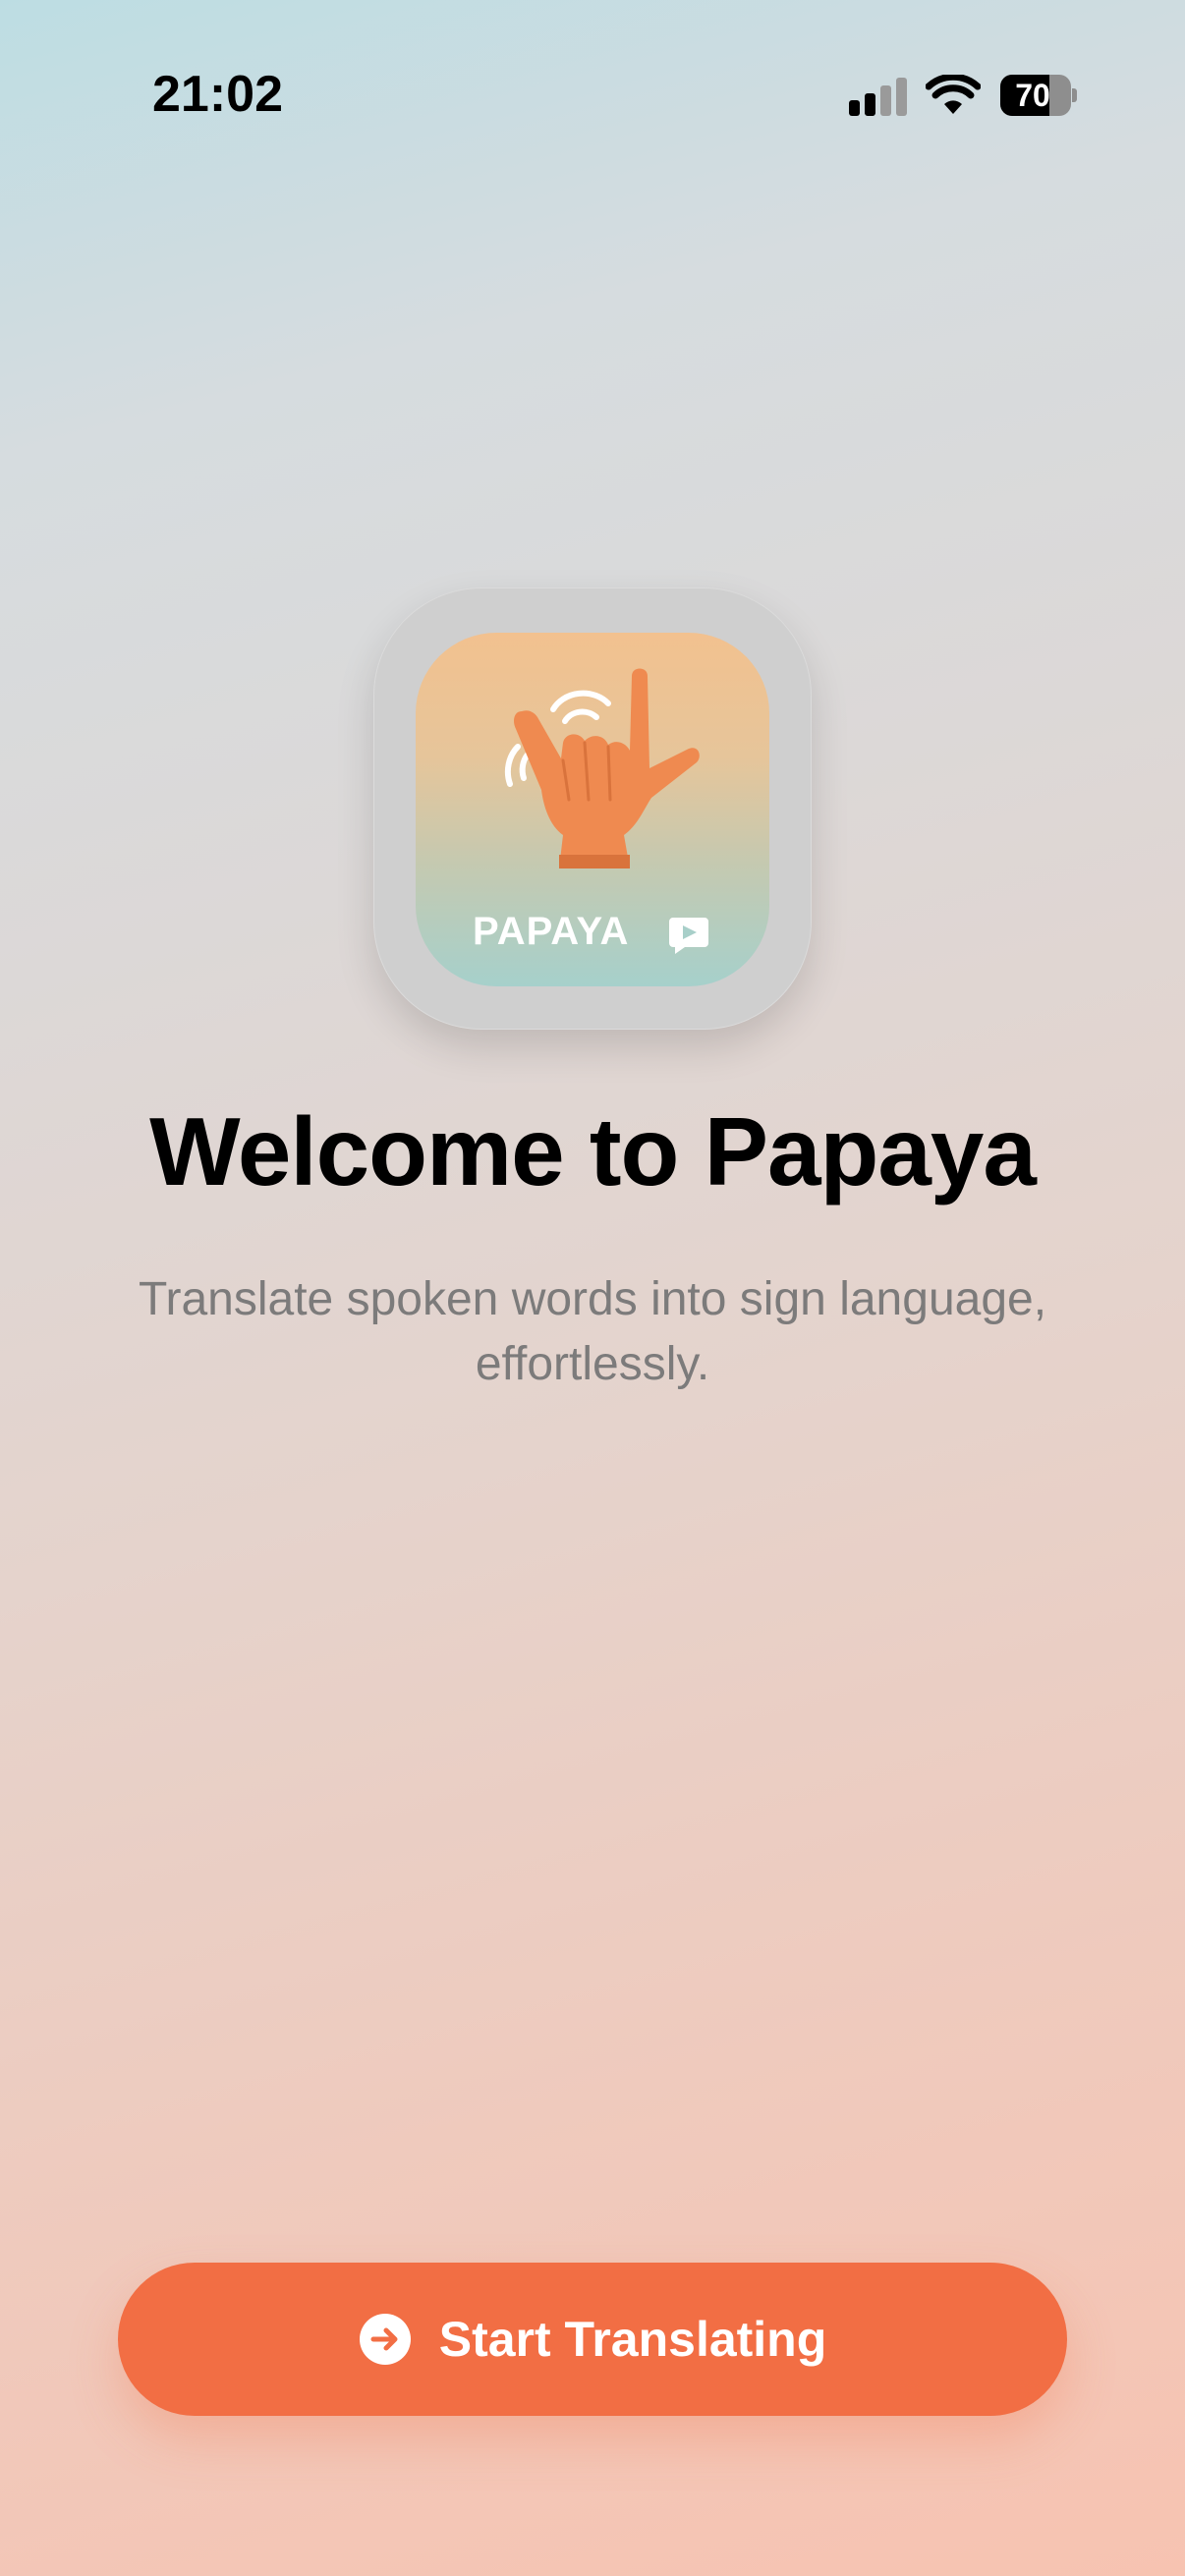 The width and height of the screenshot is (1185, 2576). What do you see at coordinates (552, 931) in the screenshot?
I see `brand-label: PAPAYA` at bounding box center [552, 931].